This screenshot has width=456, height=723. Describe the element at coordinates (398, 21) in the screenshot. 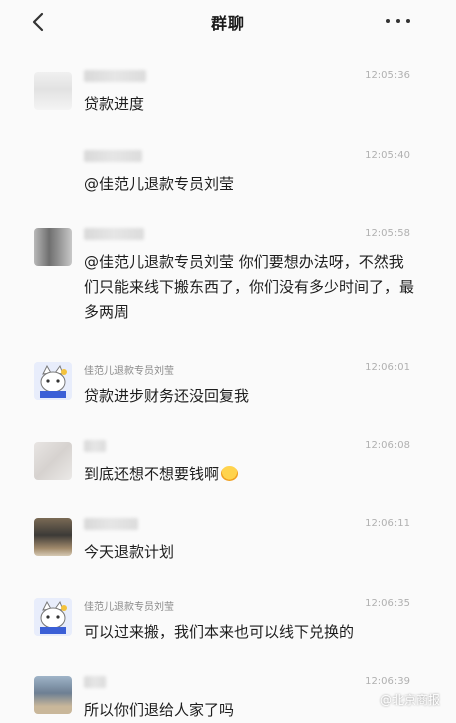

I see `more-options-icon` at that location.